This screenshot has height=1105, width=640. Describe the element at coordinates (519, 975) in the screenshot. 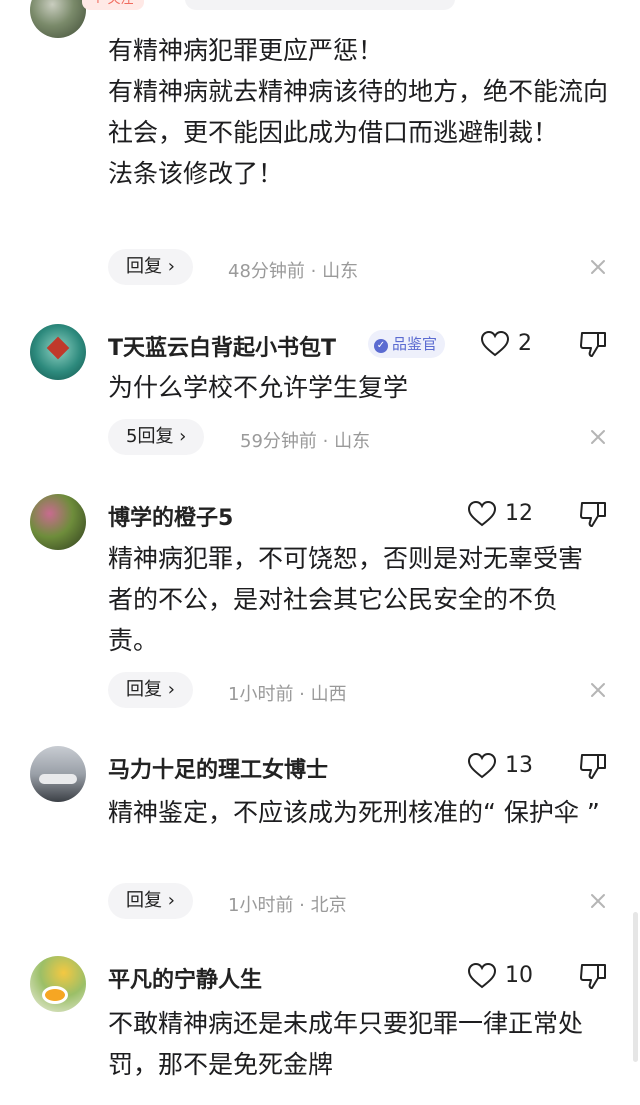

I see `like-count: 10` at that location.